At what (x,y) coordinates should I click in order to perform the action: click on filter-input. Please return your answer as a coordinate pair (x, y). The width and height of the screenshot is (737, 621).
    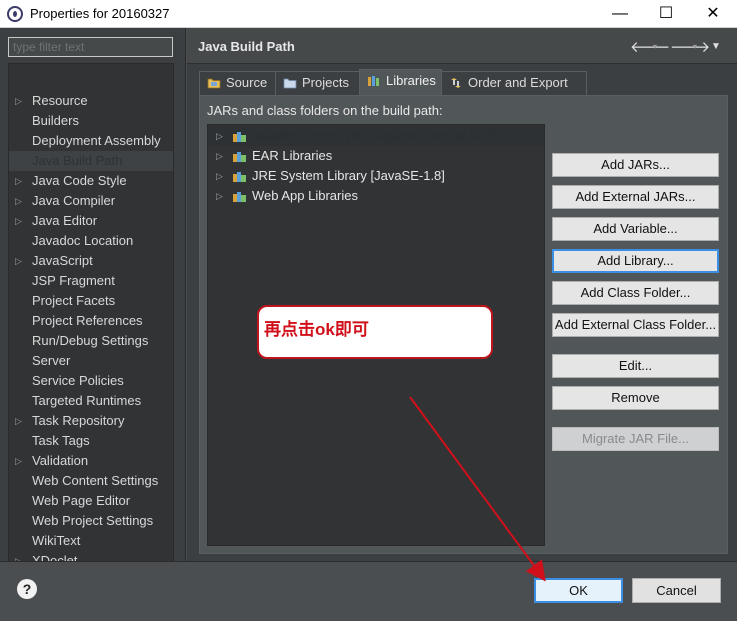
    Looking at the image, I should click on (90, 47).